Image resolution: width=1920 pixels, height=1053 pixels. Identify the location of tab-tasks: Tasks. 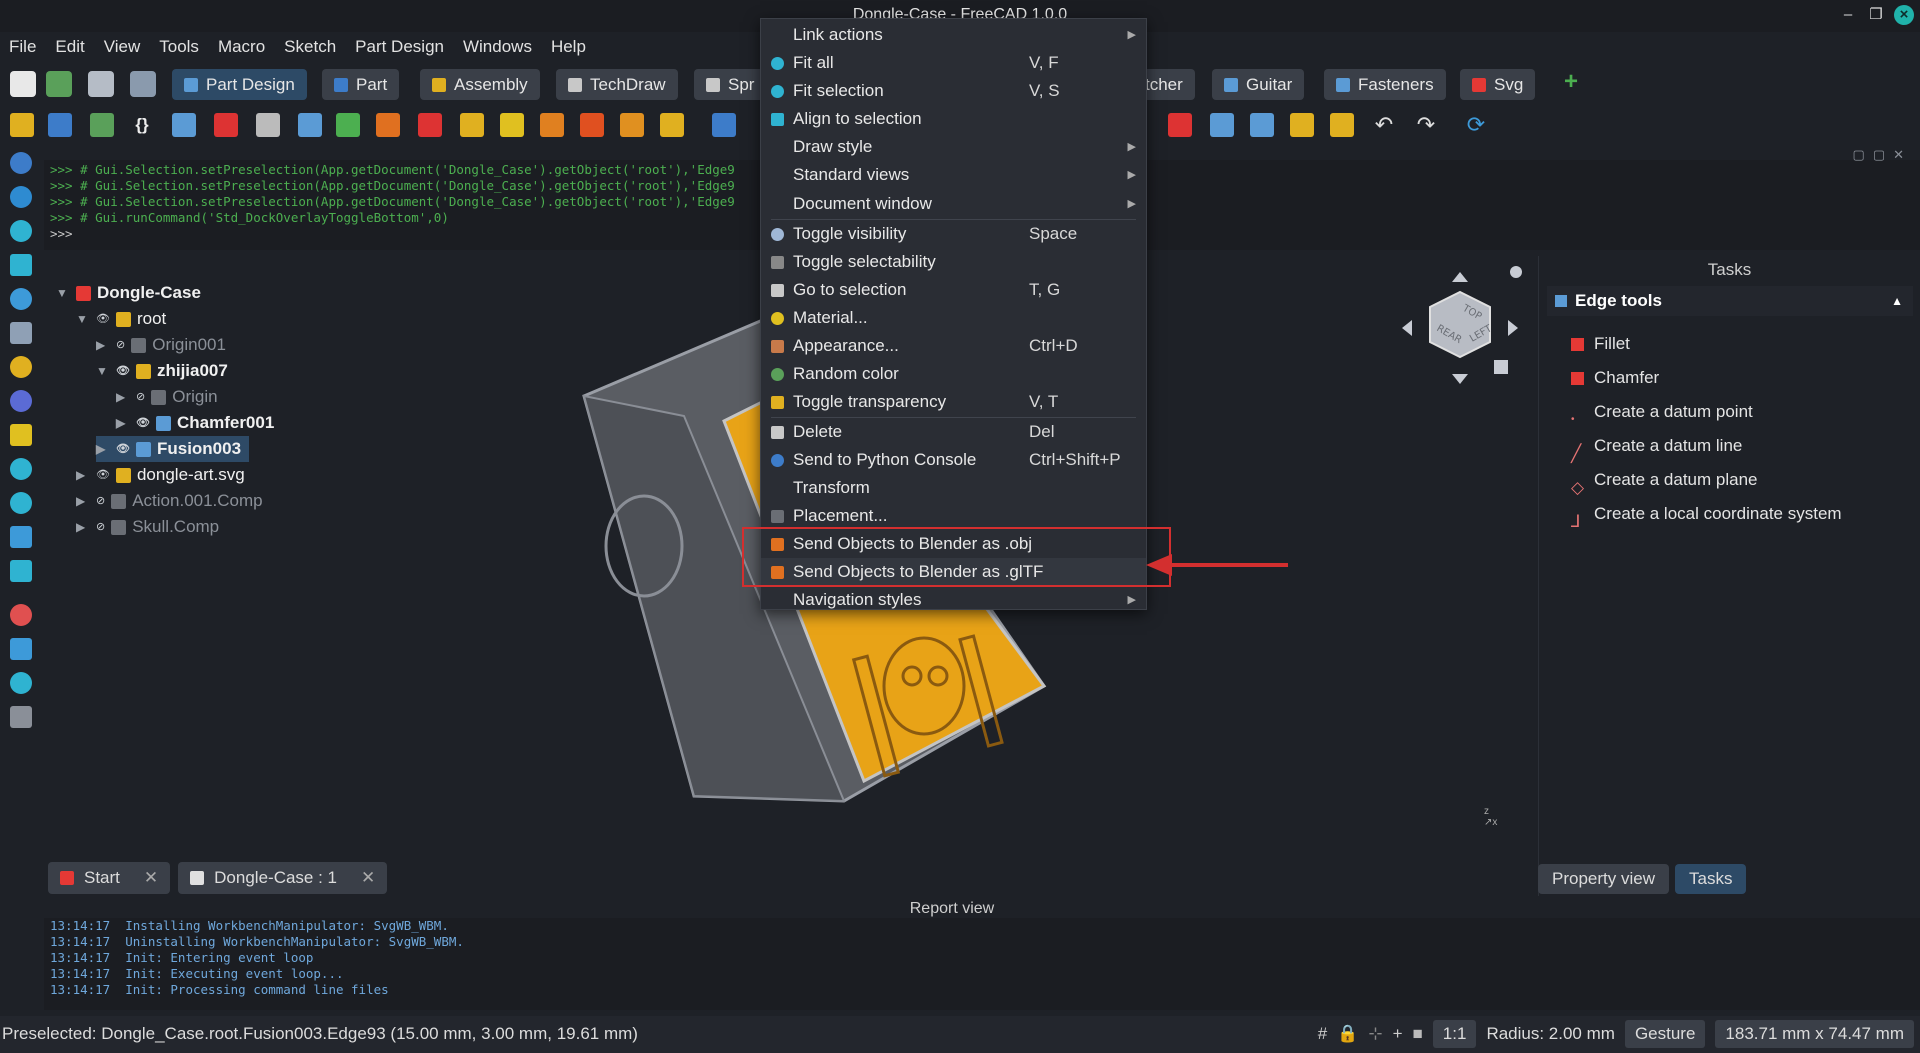
(1710, 879).